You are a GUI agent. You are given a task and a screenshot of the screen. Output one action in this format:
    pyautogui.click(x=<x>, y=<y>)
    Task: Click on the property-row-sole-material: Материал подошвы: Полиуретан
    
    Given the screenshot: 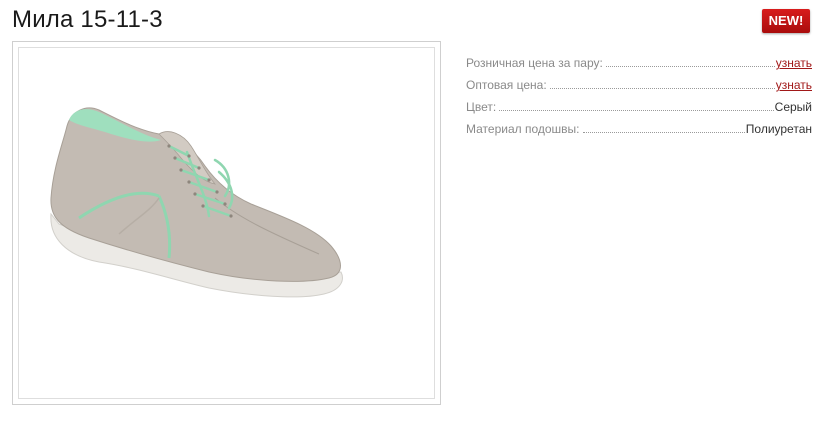 What is the action you would take?
    pyautogui.click(x=639, y=126)
    